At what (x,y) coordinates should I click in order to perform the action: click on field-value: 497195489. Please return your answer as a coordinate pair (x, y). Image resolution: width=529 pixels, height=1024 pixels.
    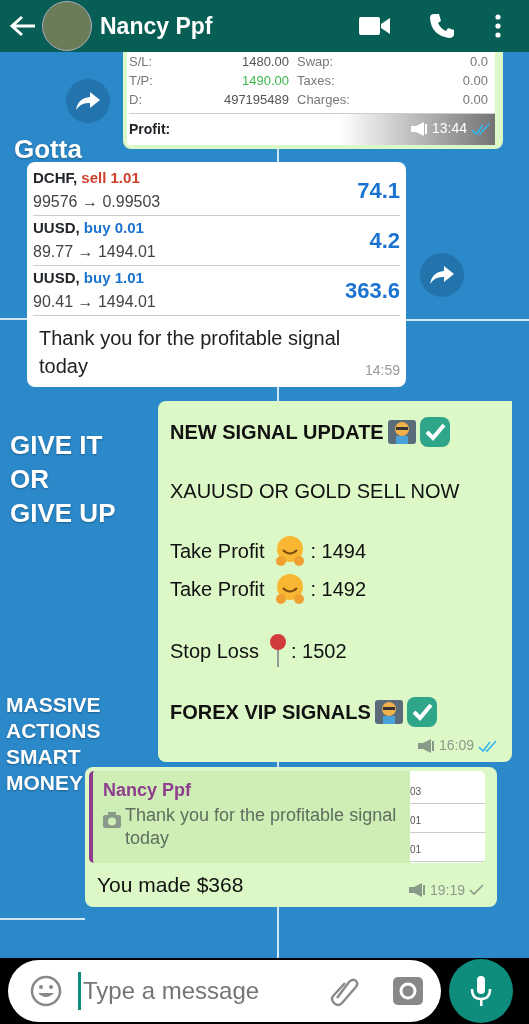
    Looking at the image, I should click on (255, 100).